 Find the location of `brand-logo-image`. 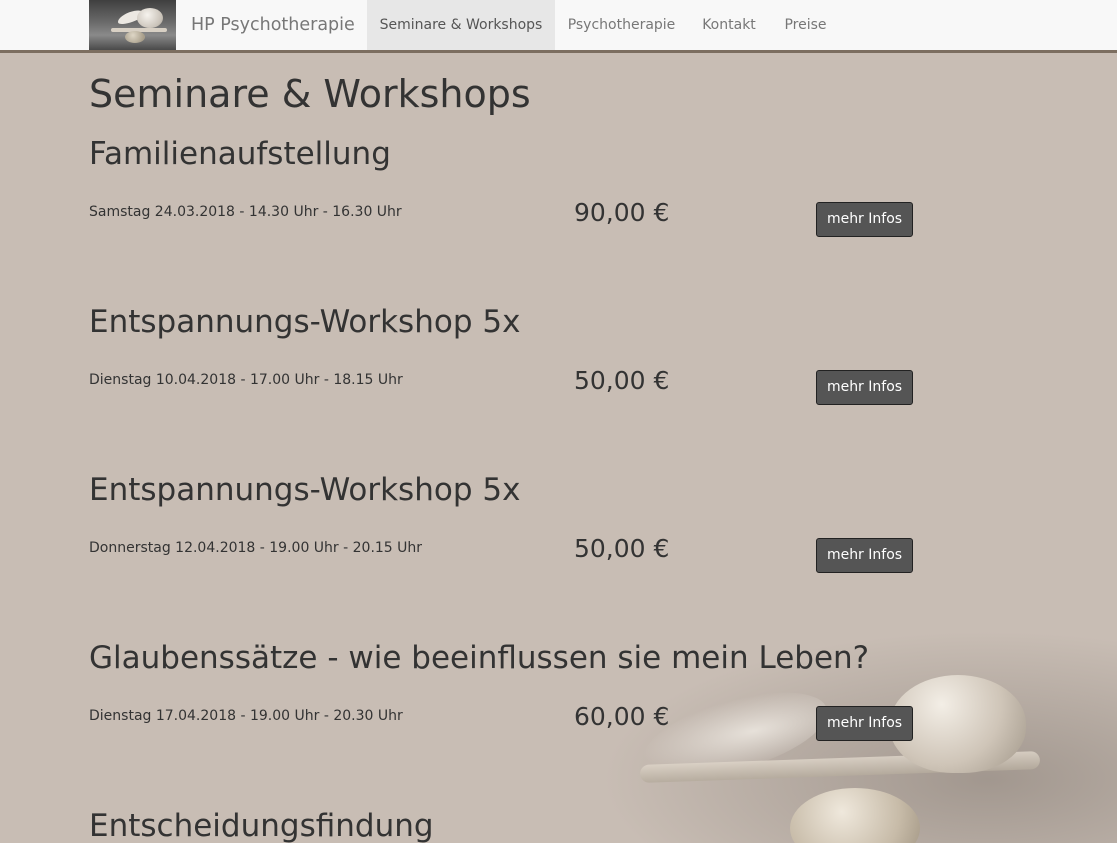

brand-logo-image is located at coordinates (132, 25).